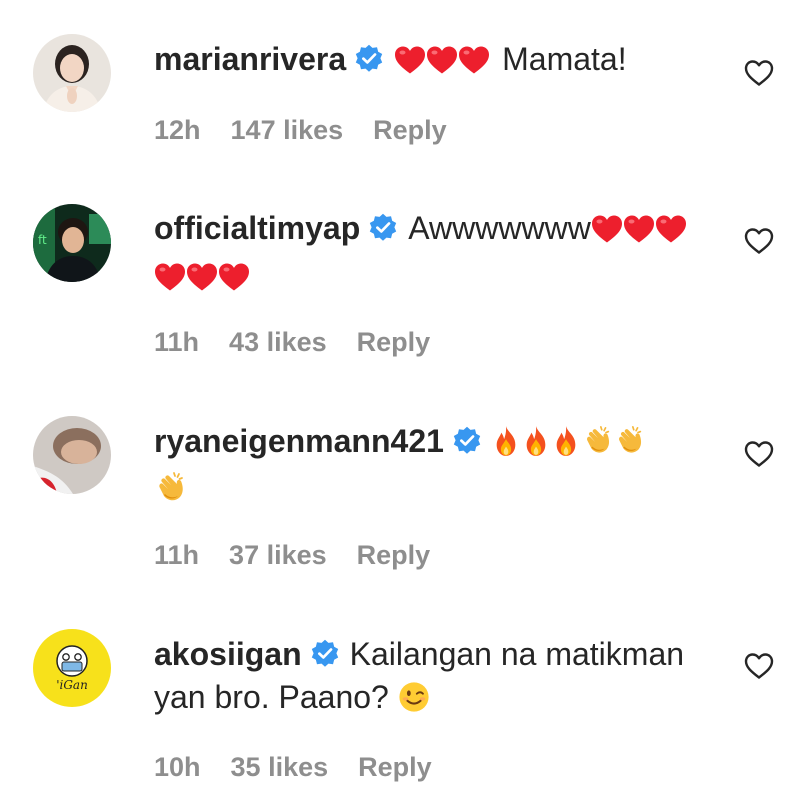  I want to click on fire-emoji, so click(537, 446).